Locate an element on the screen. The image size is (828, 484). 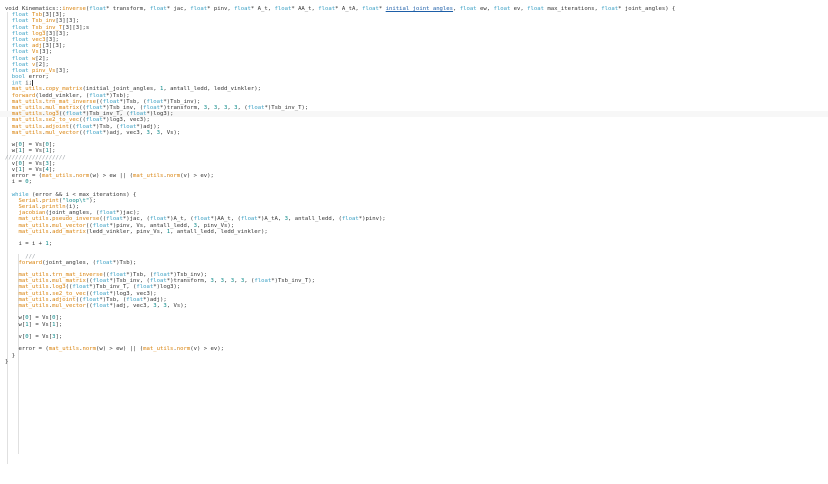
code-token-pl: (w) > ew || ( is located at coordinates (111, 176).